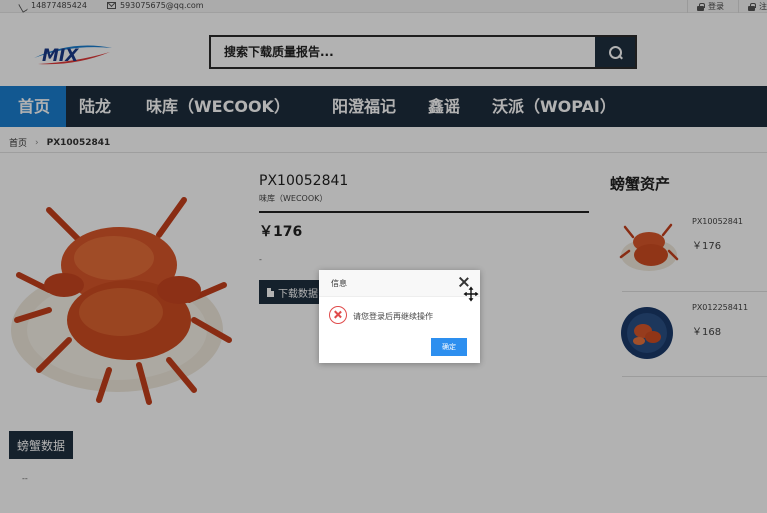  Describe the element at coordinates (399, 283) in the screenshot. I see `dialog-header: 信息` at that location.